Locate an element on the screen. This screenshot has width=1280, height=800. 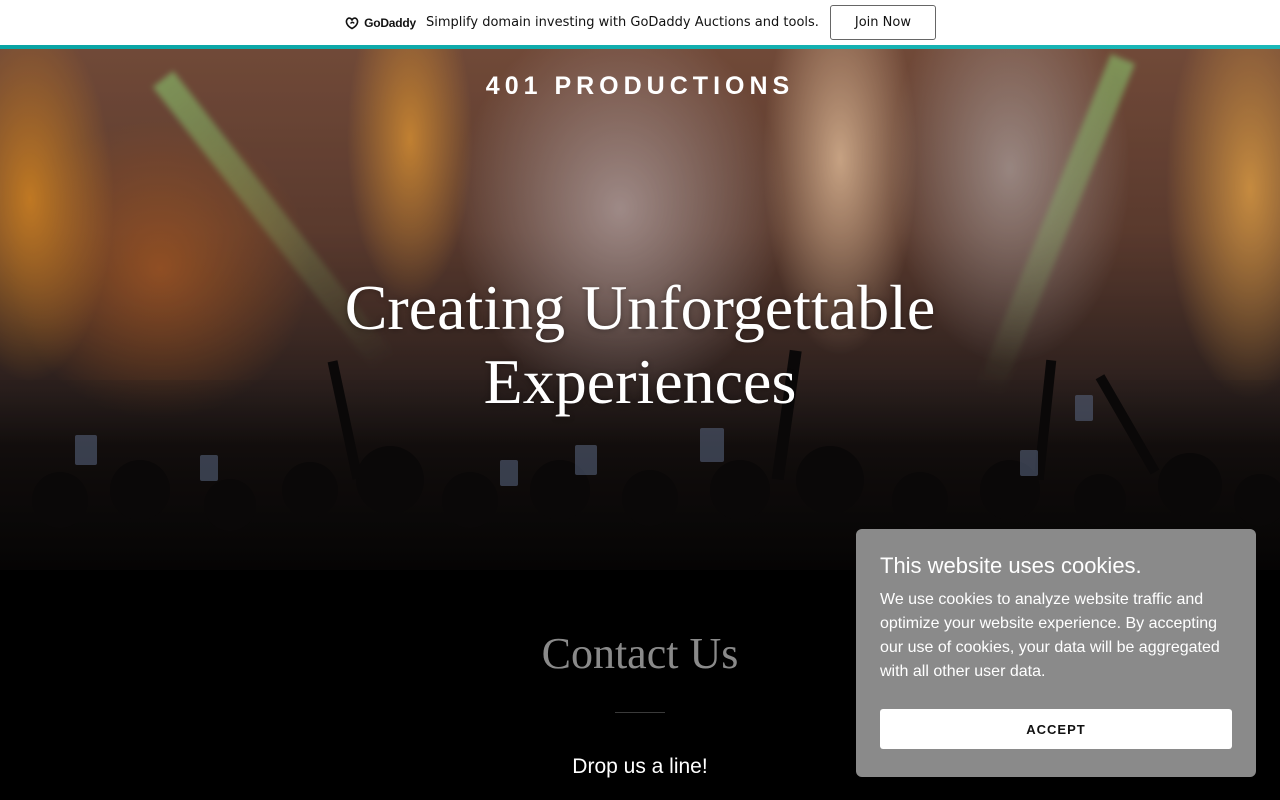
contact-divider is located at coordinates (640, 712).